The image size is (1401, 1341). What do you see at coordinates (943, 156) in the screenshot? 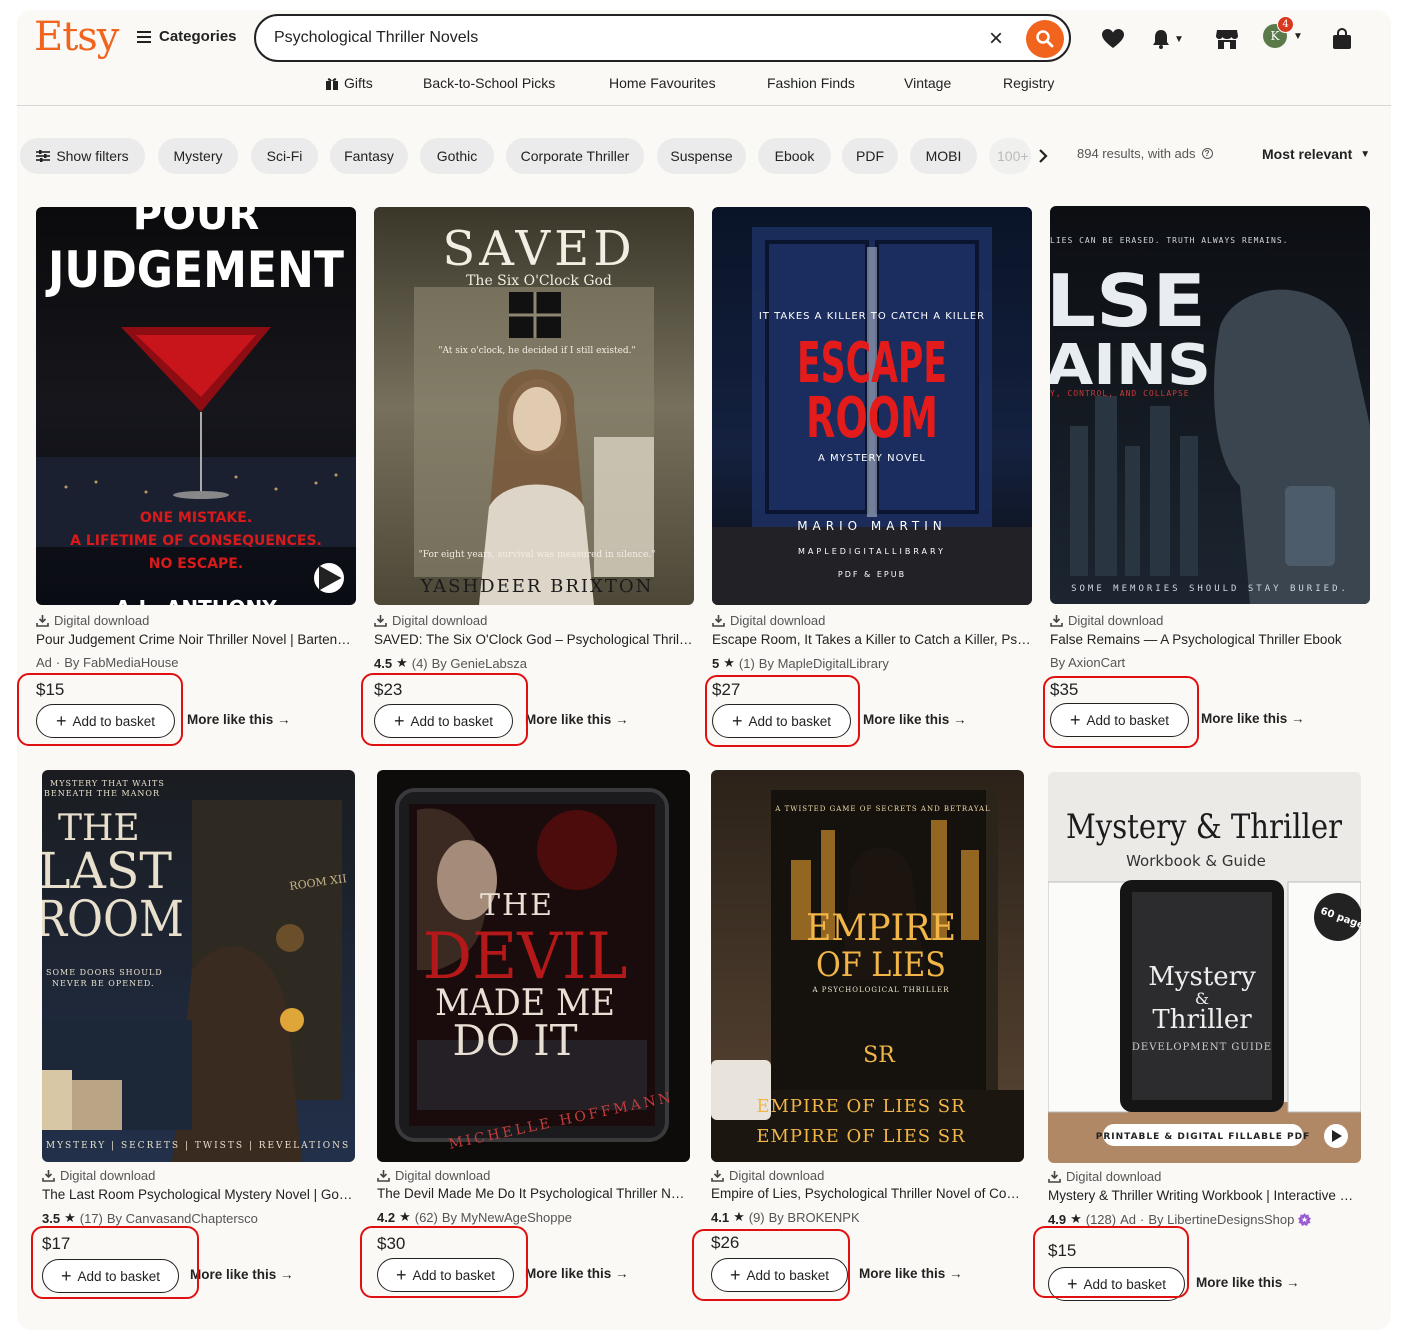
I see `filter-chip-mobi: MOBI` at bounding box center [943, 156].